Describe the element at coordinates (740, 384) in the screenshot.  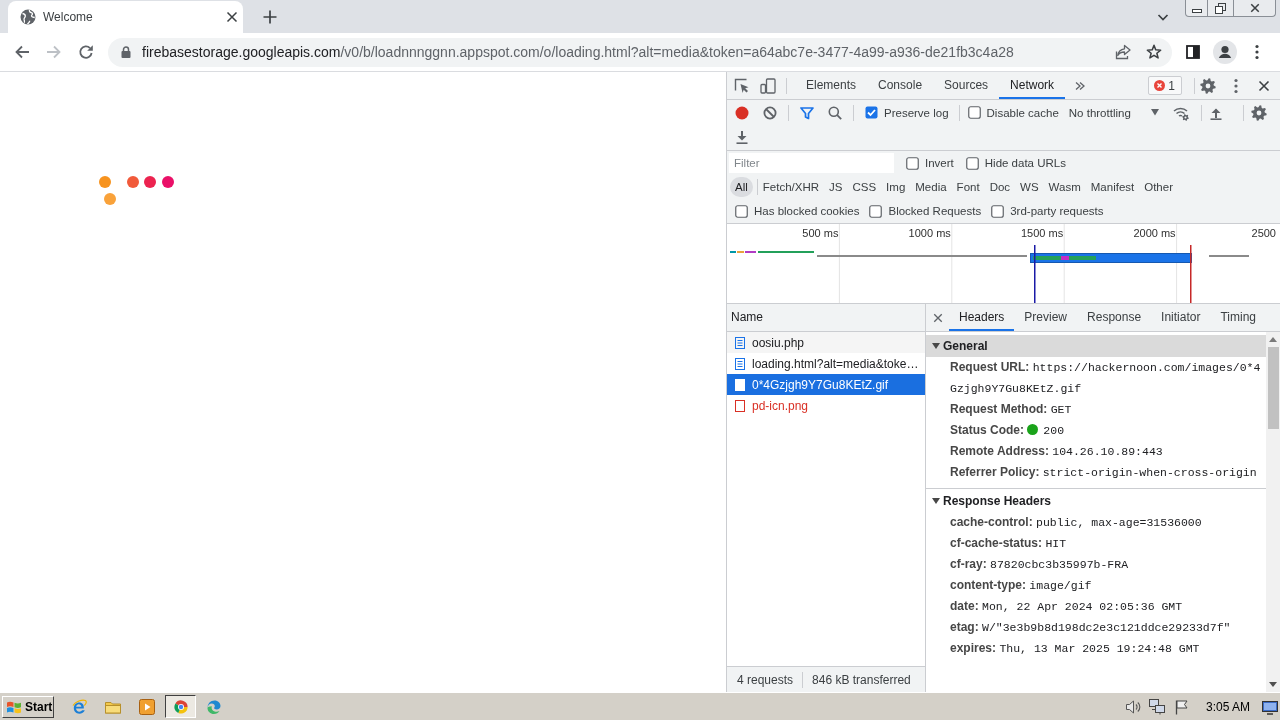
I see `file-icon` at that location.